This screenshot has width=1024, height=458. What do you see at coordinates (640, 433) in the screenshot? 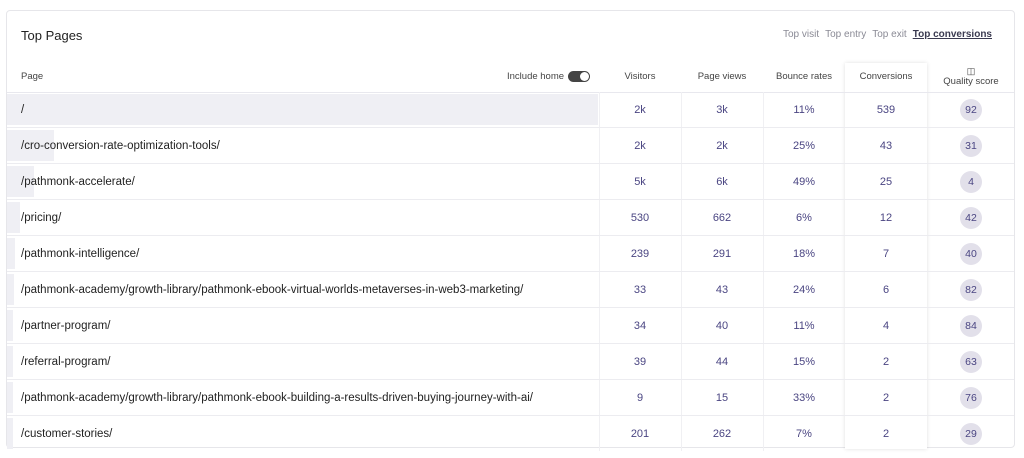
I see `cell-visitors: 201` at bounding box center [640, 433].